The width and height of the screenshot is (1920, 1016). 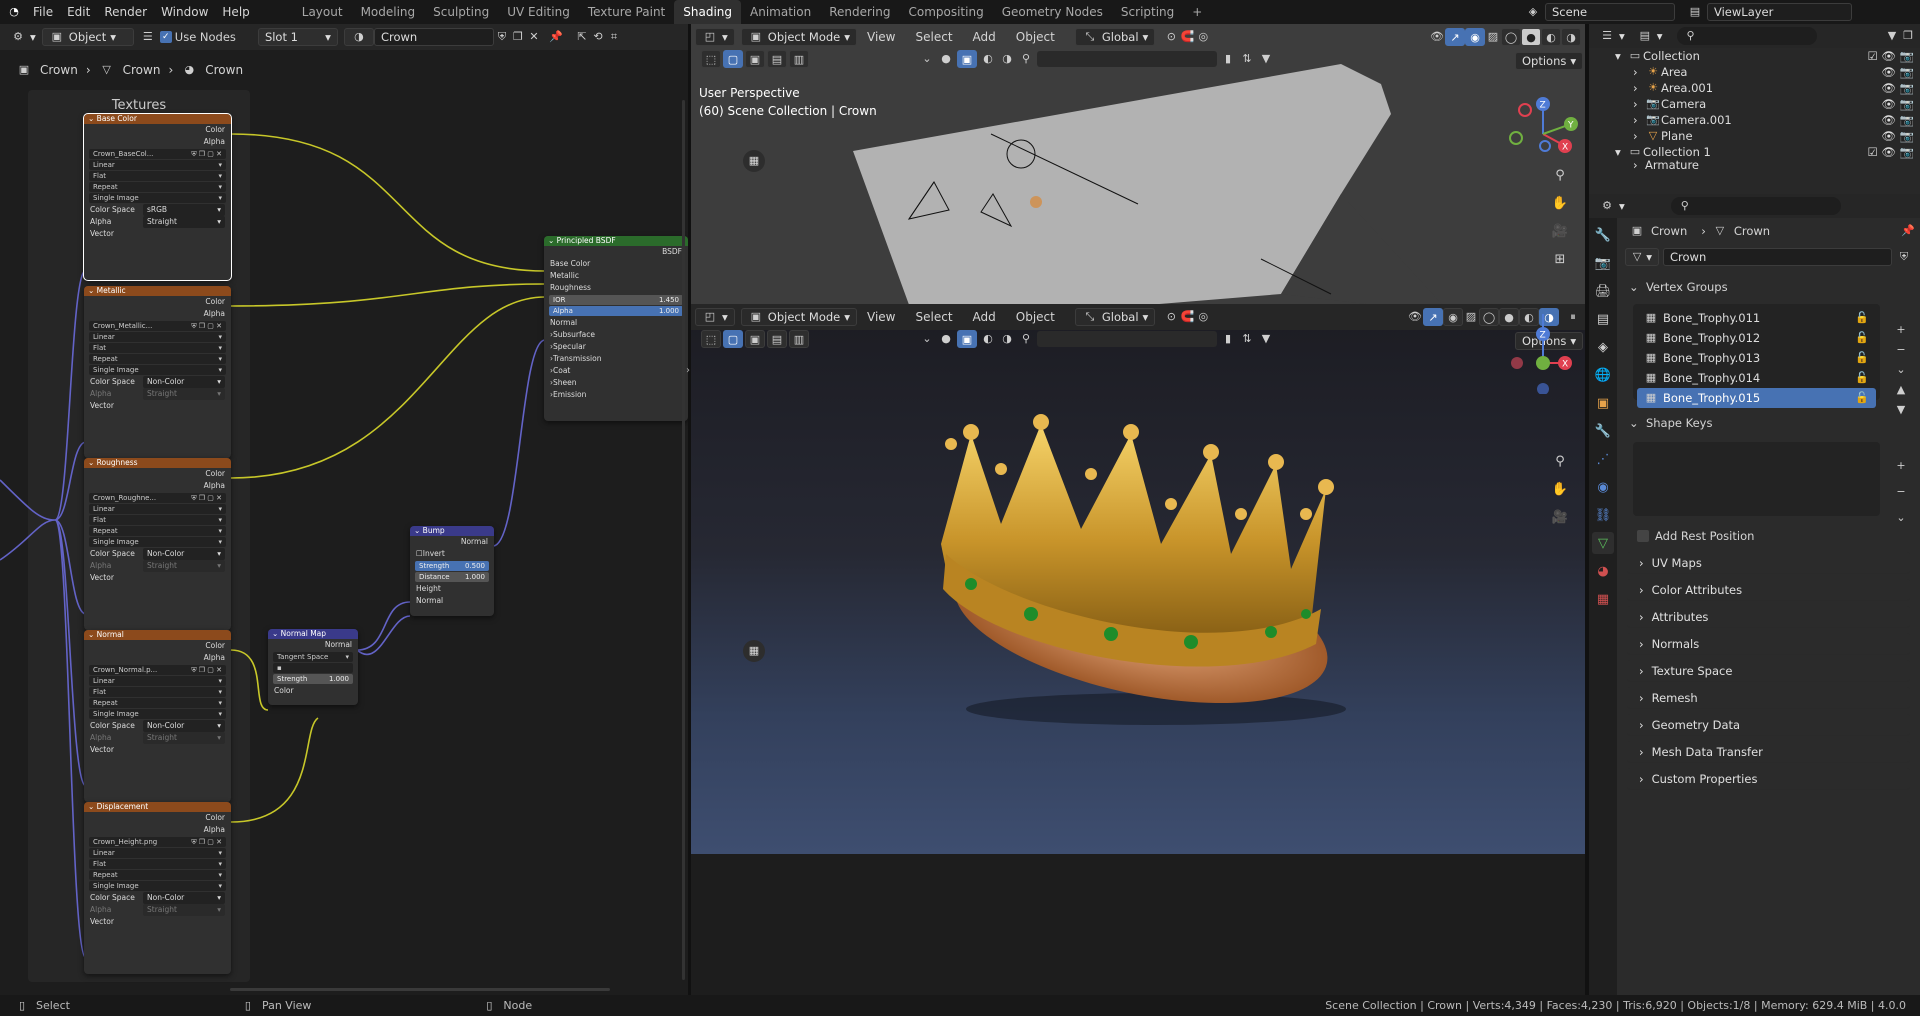 What do you see at coordinates (43, 12) in the screenshot?
I see `menu-file: File` at bounding box center [43, 12].